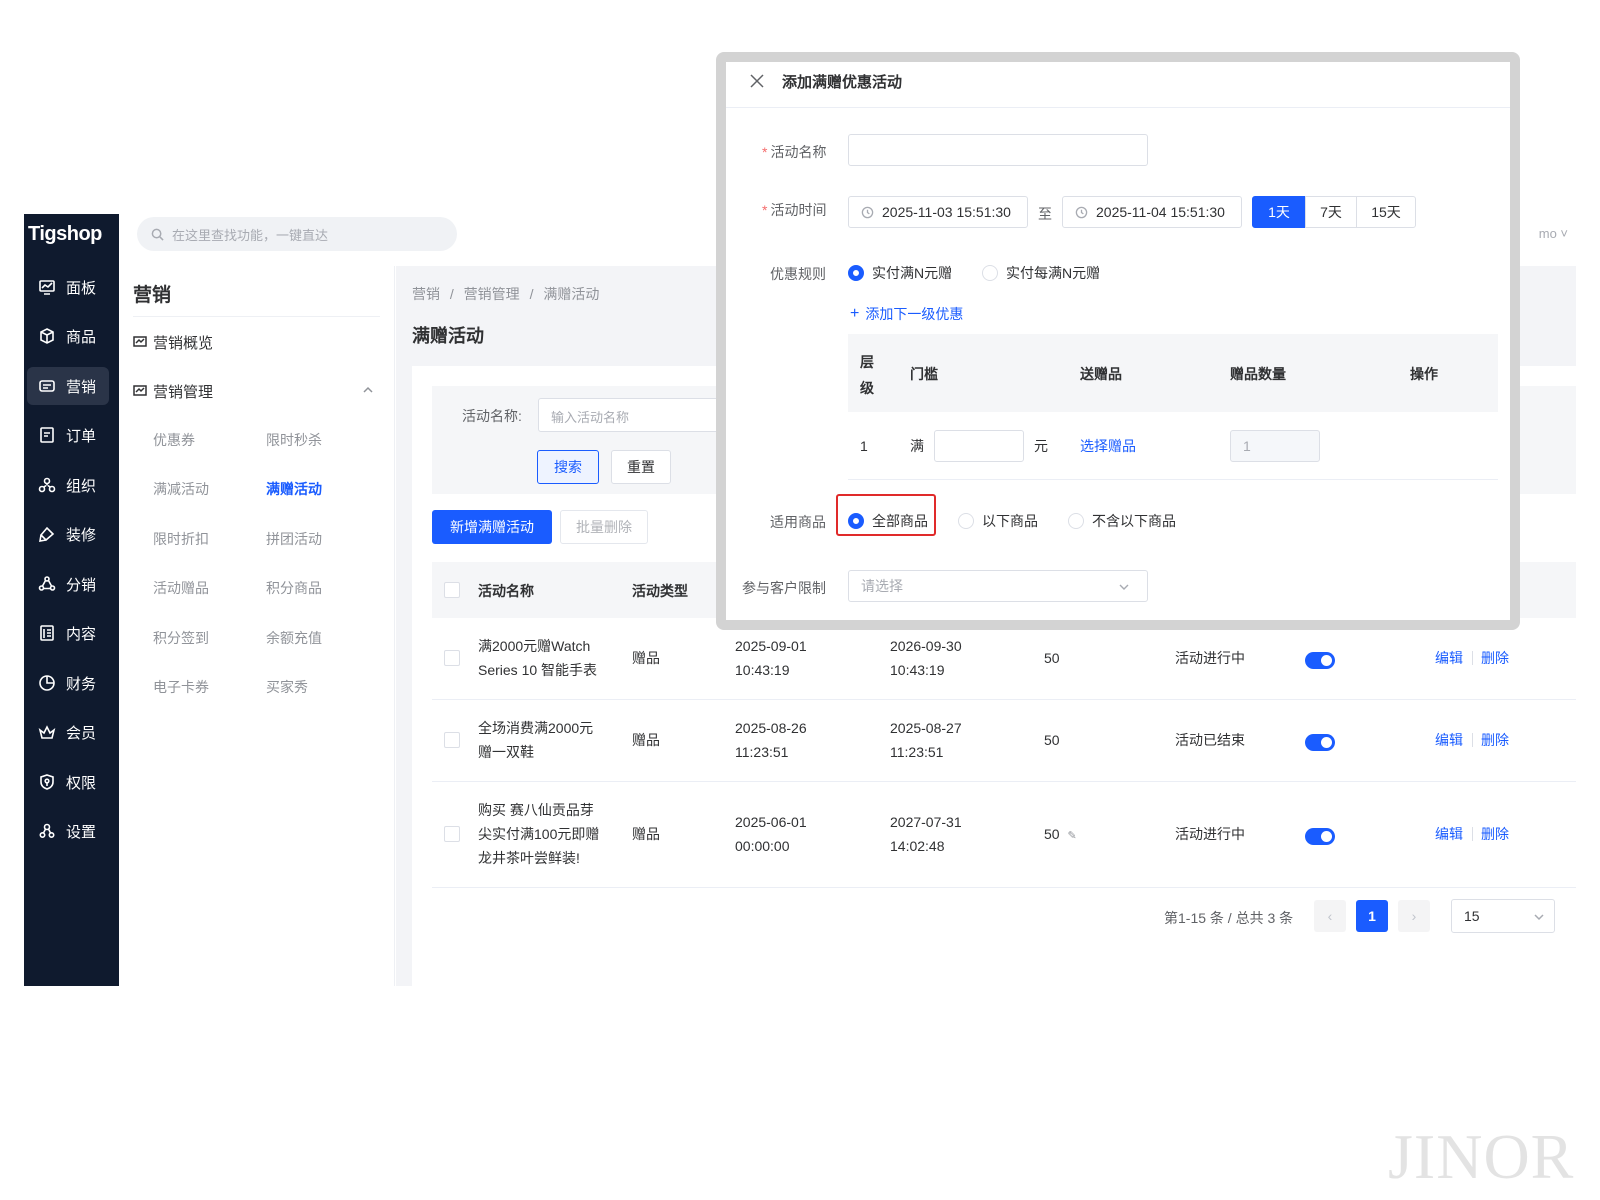 This screenshot has width=1600, height=1200. Describe the element at coordinates (1330, 916) in the screenshot. I see `prev-page-button: ‹` at that location.